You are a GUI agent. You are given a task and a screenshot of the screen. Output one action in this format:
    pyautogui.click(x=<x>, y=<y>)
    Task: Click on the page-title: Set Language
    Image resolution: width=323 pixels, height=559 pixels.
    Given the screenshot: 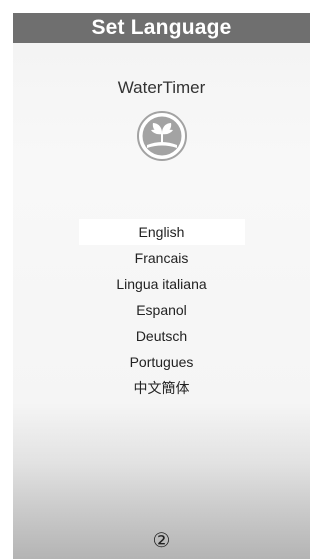 What is the action you would take?
    pyautogui.click(x=161, y=27)
    